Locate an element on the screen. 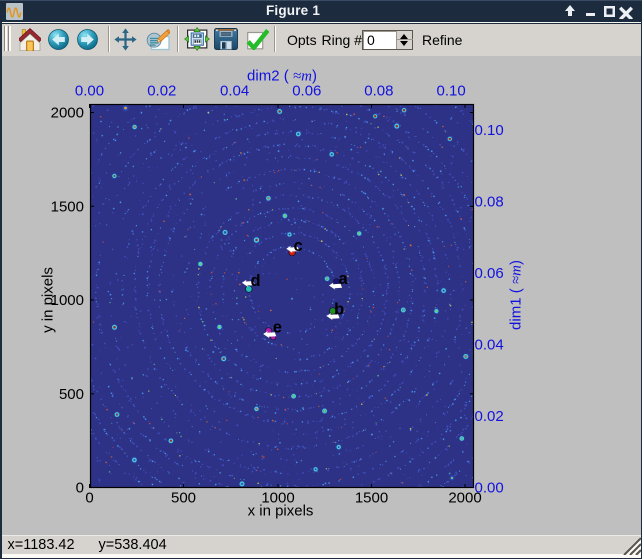 The width and height of the screenshot is (642, 559). svg-text: y in pixels is located at coordinates (47, 300).